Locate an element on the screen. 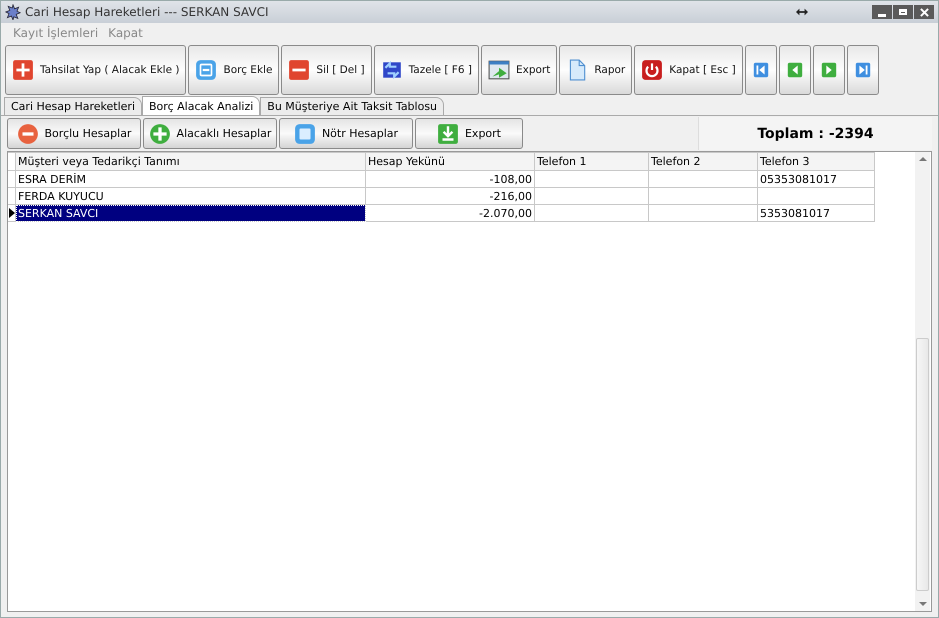 The width and height of the screenshot is (939, 618). filter-button: Alacaklı Hesaplar is located at coordinates (210, 133).